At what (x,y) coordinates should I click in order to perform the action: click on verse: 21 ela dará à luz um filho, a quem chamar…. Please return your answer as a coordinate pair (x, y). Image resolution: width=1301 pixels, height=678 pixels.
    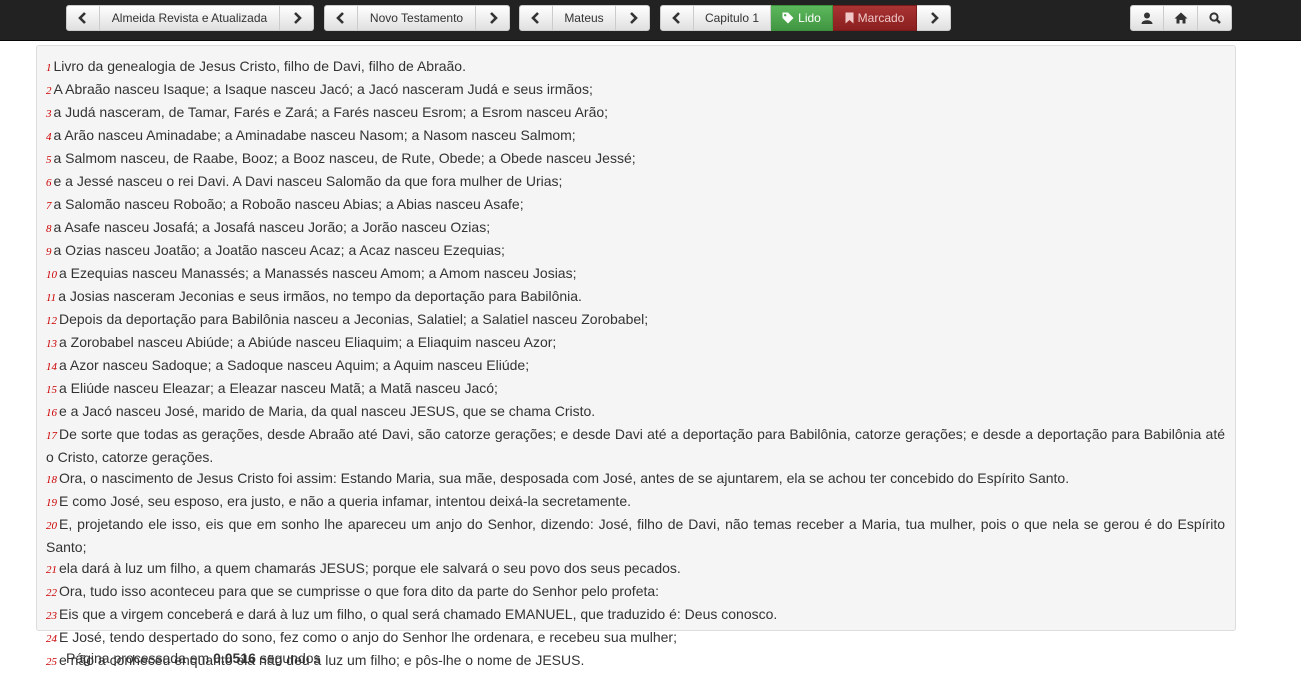
    Looking at the image, I should click on (635, 569).